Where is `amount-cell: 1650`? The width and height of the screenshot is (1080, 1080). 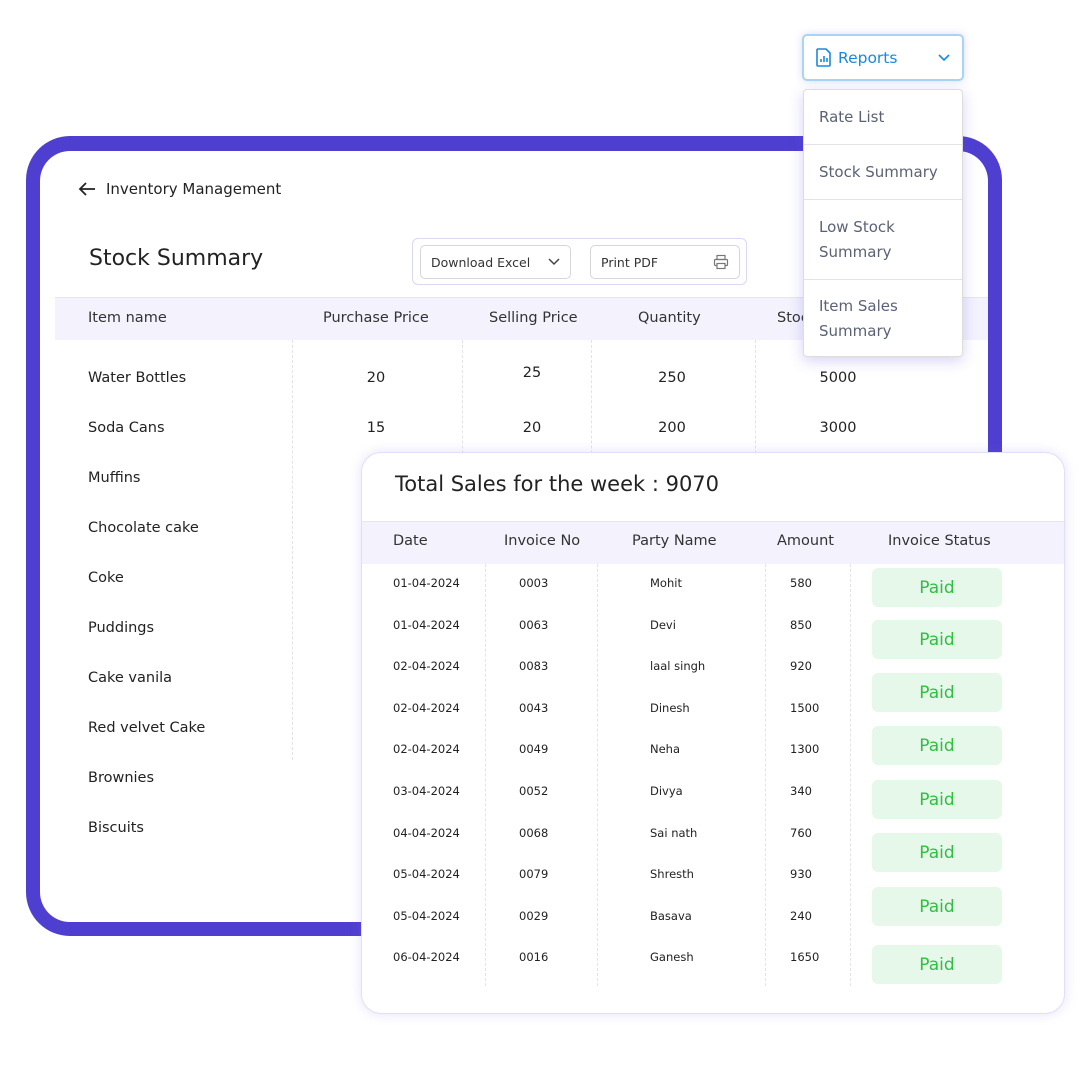 amount-cell: 1650 is located at coordinates (805, 957).